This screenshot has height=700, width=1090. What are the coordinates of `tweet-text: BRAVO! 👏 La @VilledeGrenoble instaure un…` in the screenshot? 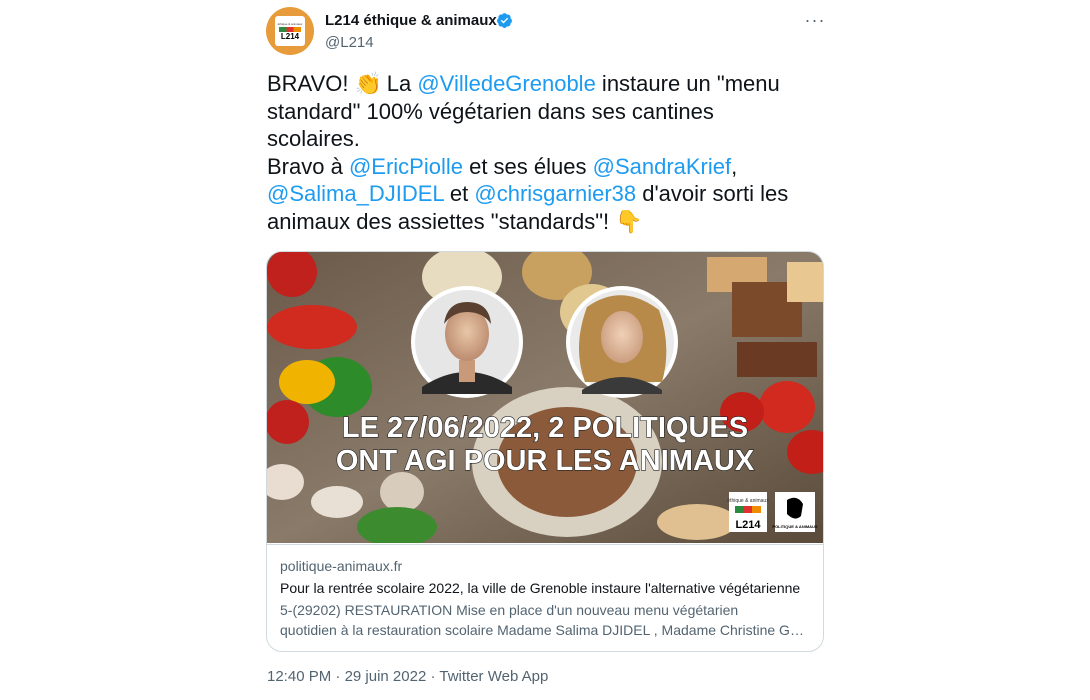 It's located at (547, 152).